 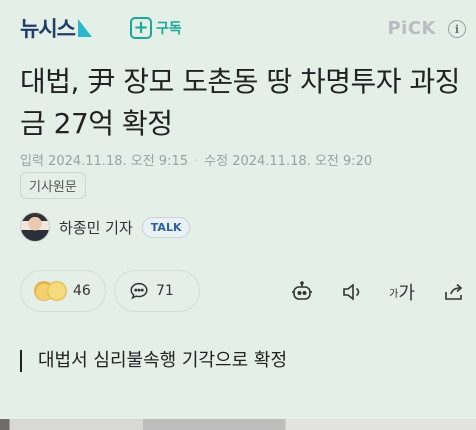 What do you see at coordinates (394, 294) in the screenshot?
I see `font-small-icon: 가` at bounding box center [394, 294].